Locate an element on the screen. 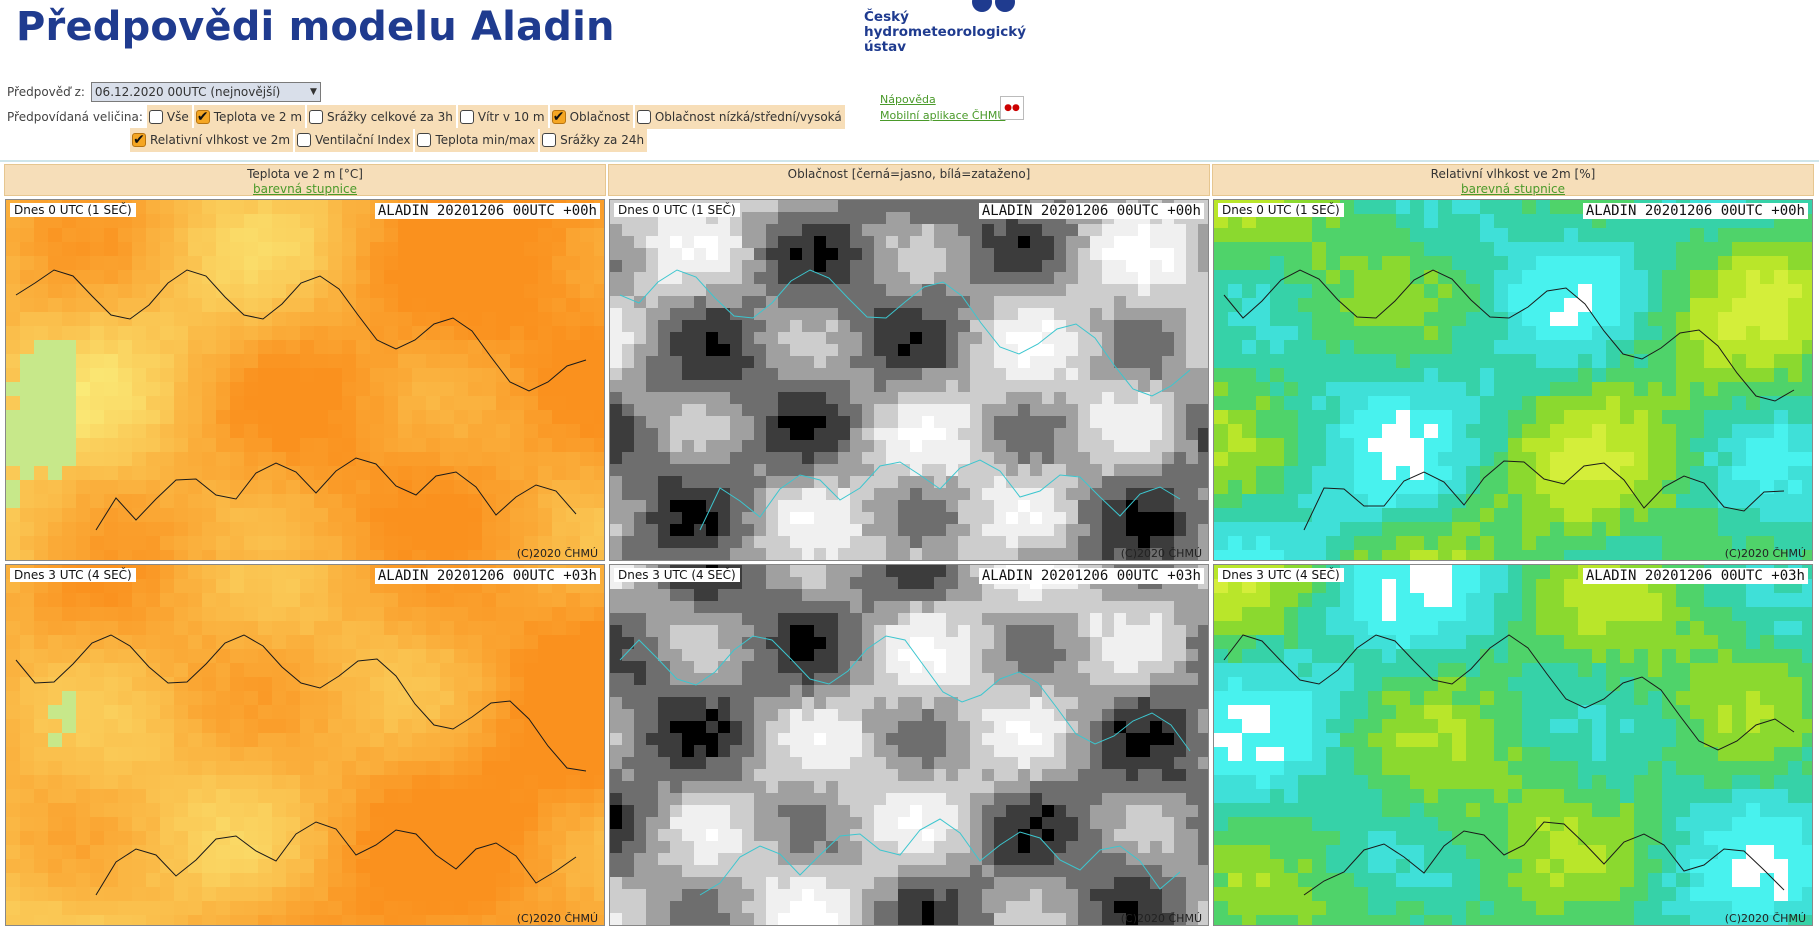  column-title: Relativní vlhkost ve 2m [%] is located at coordinates (1513, 174).